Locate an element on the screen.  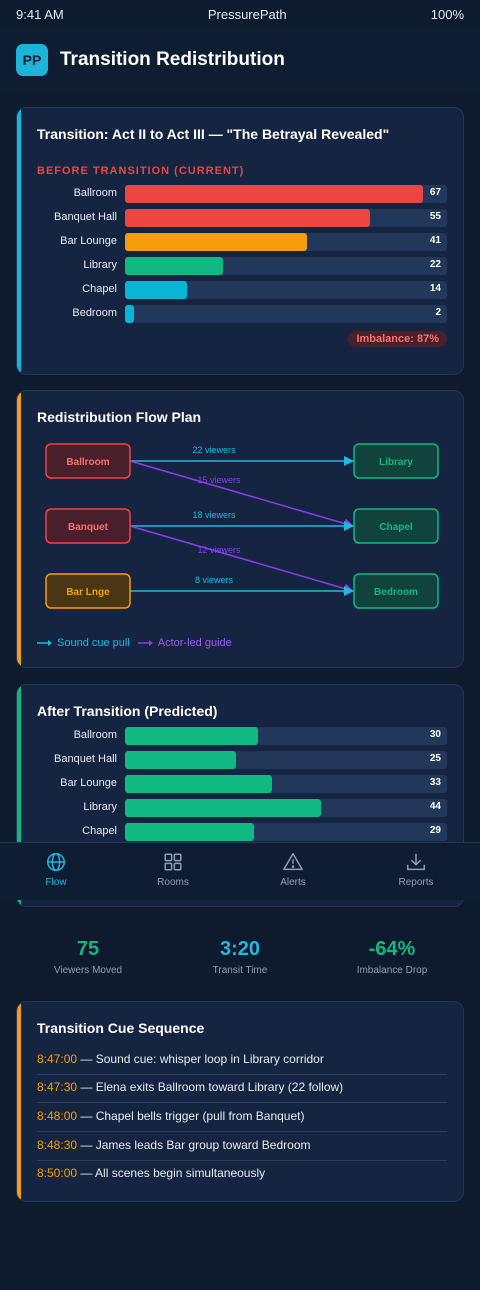
bar-row: Bedroom 2 is located at coordinates (240, 314).